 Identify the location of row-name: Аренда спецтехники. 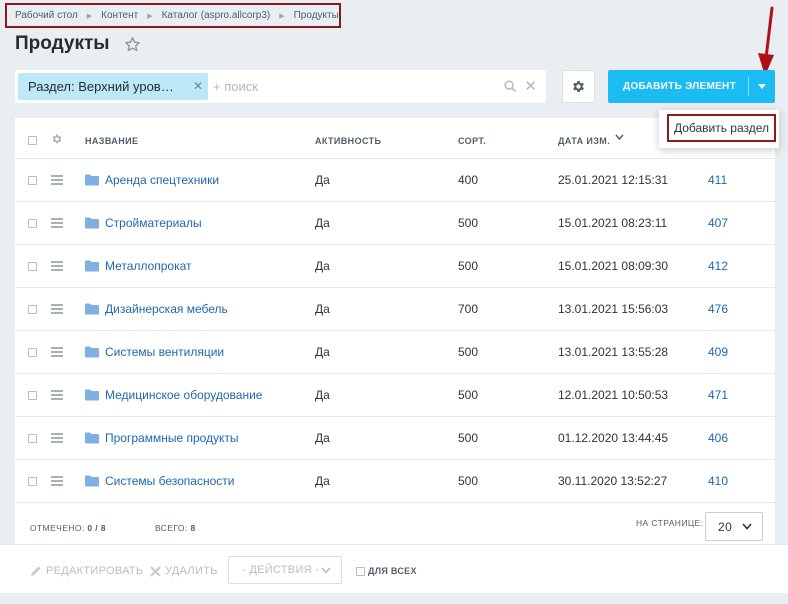
(162, 180).